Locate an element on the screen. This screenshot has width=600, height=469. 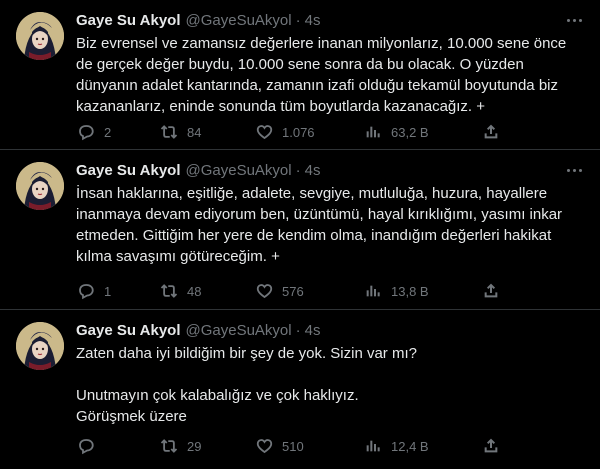
views-count: 12,4 B is located at coordinates (410, 446).